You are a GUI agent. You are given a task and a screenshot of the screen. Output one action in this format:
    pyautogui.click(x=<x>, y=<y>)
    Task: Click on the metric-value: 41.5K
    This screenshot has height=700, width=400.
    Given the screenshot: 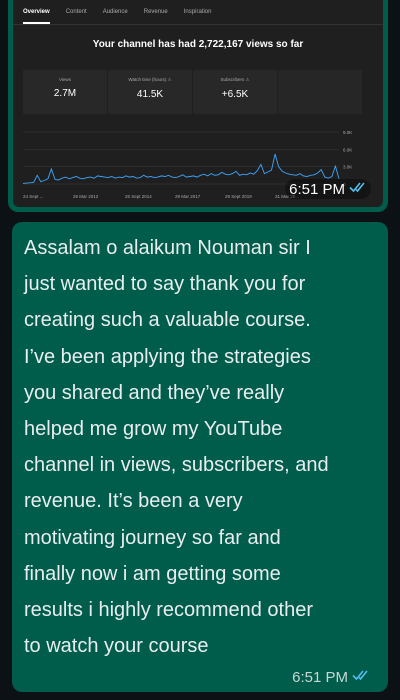 What is the action you would take?
    pyautogui.click(x=150, y=94)
    